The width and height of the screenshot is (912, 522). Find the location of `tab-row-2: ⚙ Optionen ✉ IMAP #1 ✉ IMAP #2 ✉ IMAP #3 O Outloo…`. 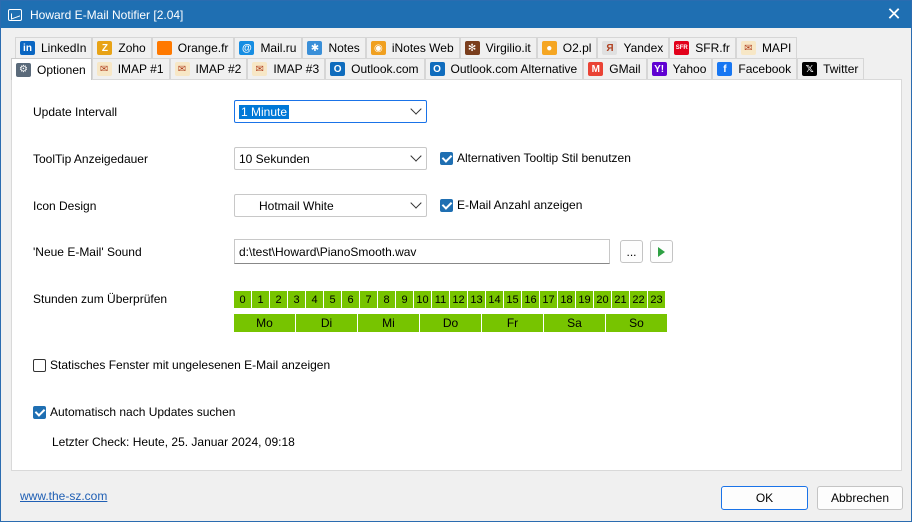

tab-row-2: ⚙ Optionen ✉ IMAP #1 ✉ IMAP #2 ✉ IMAP #3 O Outloo… is located at coordinates (438, 69).